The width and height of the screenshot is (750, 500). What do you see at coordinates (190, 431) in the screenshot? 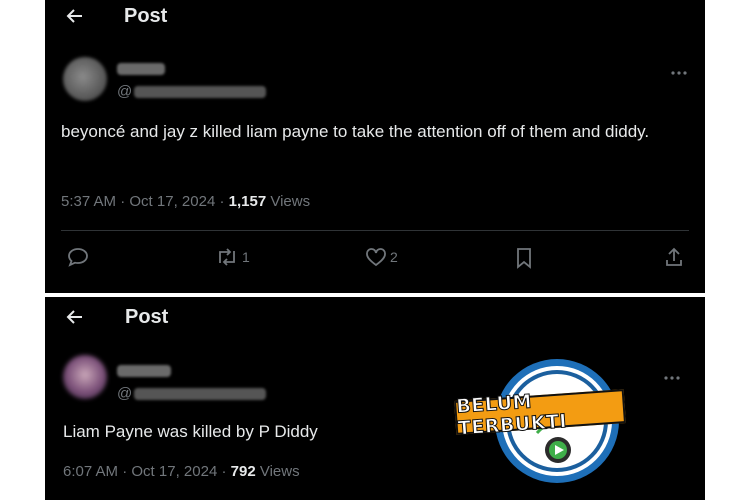
I see `tweet-text: Liam Payne was killed by P Diddy` at bounding box center [190, 431].